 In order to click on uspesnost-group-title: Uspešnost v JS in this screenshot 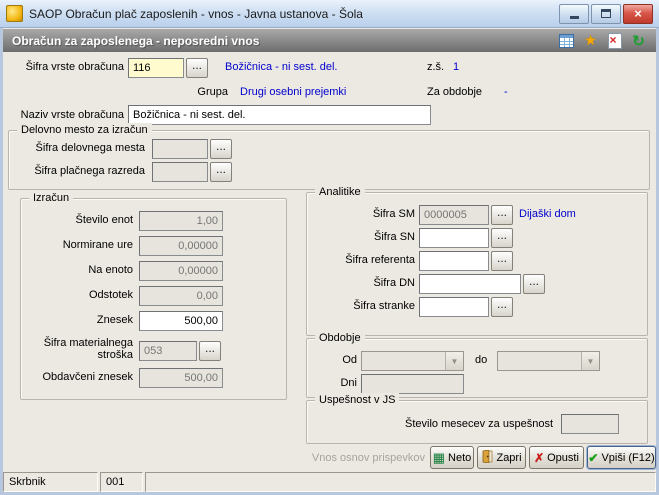, I will do `click(357, 400)`.